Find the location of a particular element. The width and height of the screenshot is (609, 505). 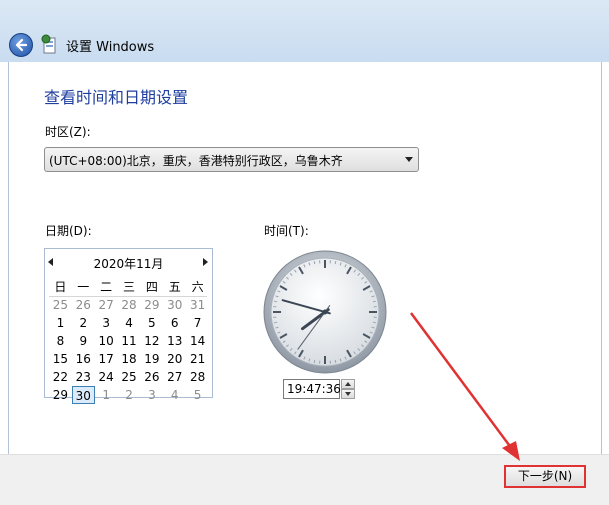

back-arrow-icon is located at coordinates (21, 45).